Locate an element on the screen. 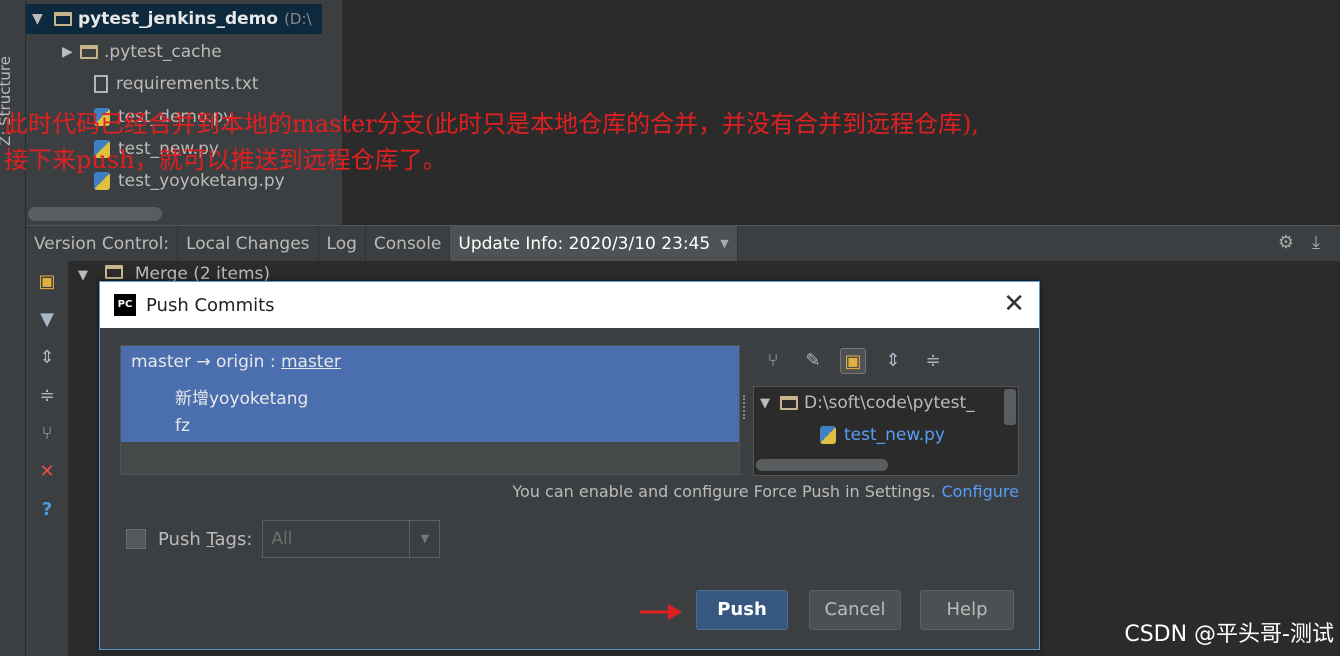  tree-item-pytest-cache: ▶ .pytest_cache is located at coordinates (142, 52).